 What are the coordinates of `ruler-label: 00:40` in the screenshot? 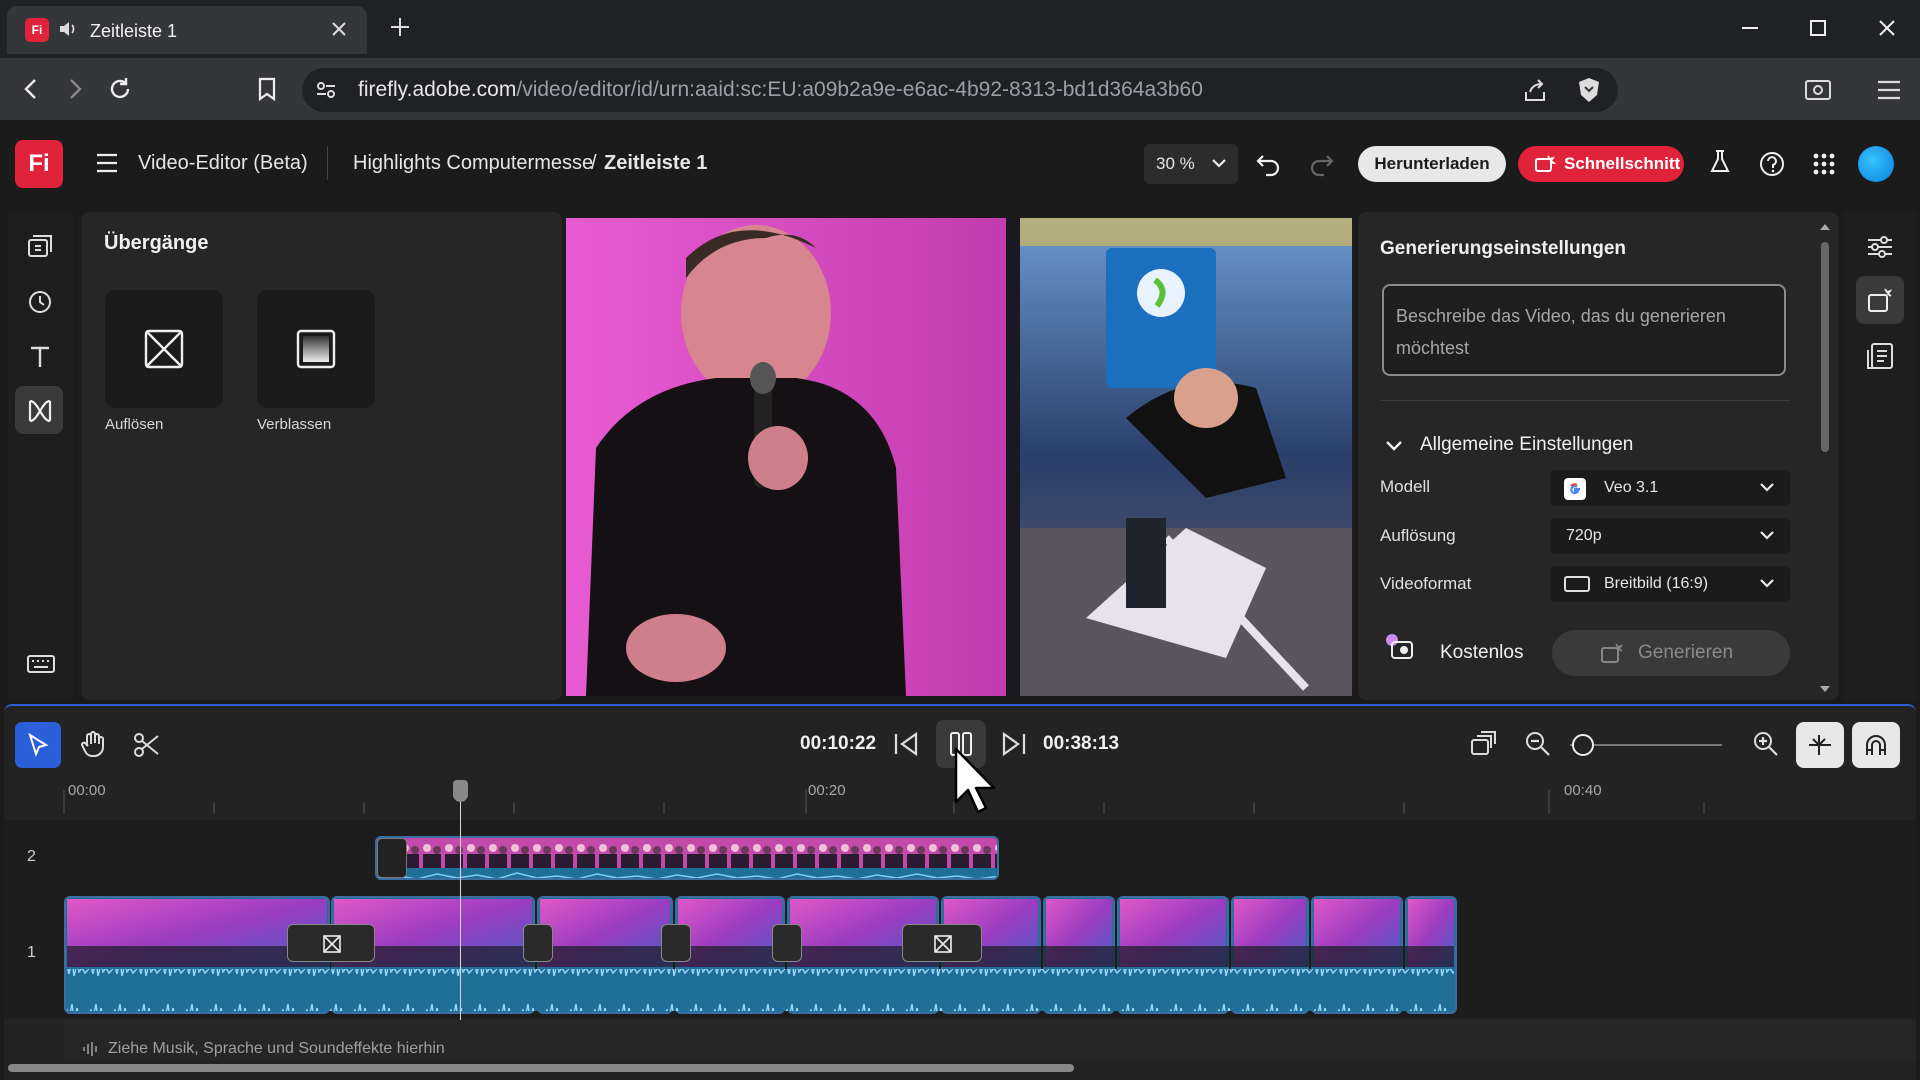 It's located at (1583, 790).